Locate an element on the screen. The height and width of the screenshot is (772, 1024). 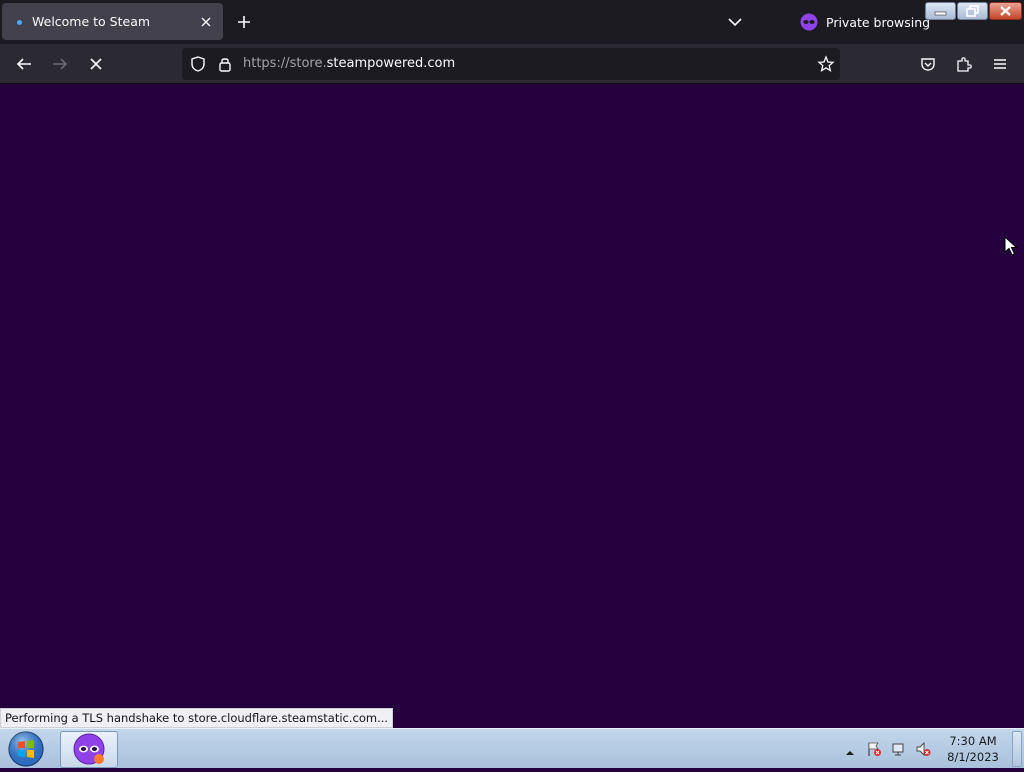
list-all-tabs-chevron-down-icon is located at coordinates (735, 22).